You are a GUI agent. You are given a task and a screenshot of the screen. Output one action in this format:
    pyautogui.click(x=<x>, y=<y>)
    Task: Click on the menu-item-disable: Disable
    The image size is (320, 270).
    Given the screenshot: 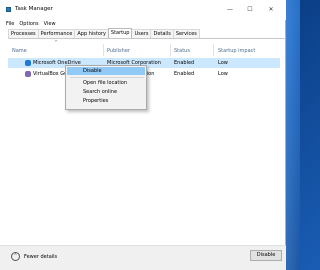 What is the action you would take?
    pyautogui.click(x=106, y=71)
    